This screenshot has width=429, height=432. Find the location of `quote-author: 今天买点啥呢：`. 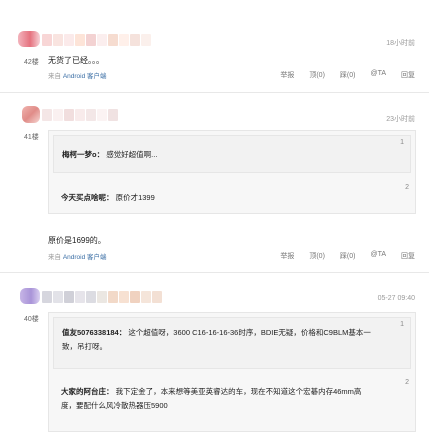

quote-author: 今天买点啥呢： is located at coordinates (87, 197).